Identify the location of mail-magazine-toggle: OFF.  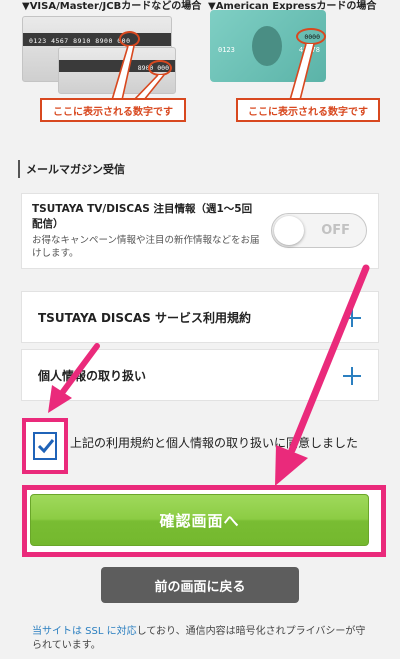
(319, 230).